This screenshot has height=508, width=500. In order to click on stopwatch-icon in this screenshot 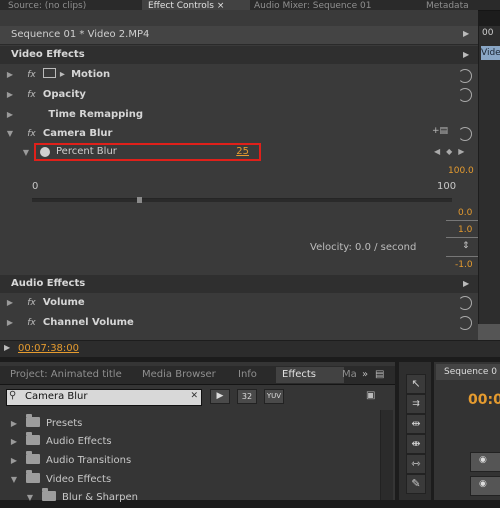, I will do `click(45, 152)`.